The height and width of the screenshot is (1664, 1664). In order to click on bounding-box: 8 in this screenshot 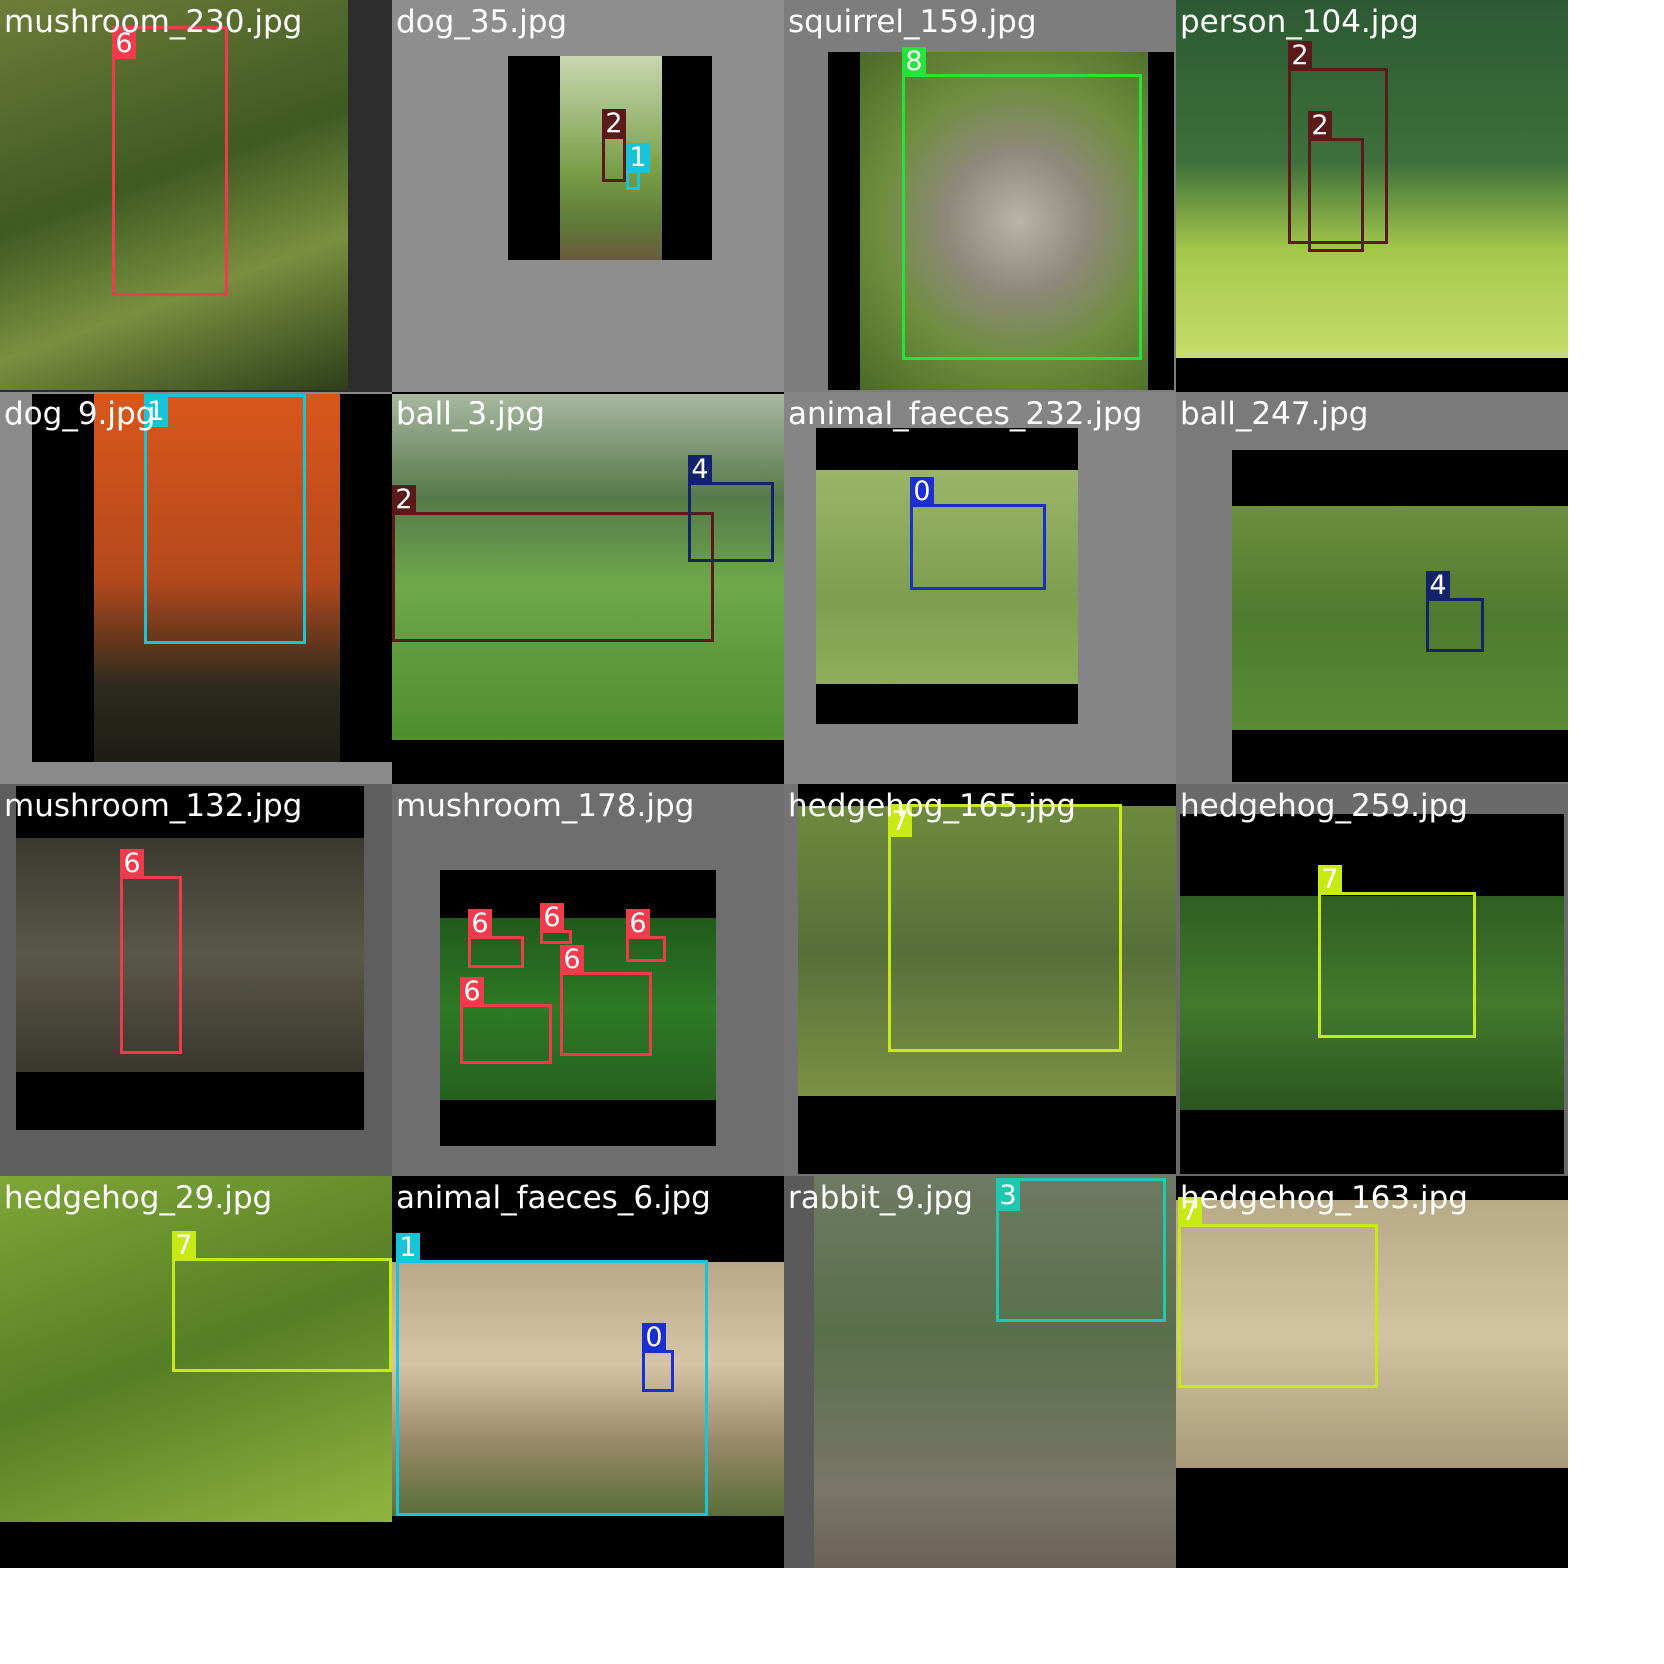, I will do `click(1022, 203)`.